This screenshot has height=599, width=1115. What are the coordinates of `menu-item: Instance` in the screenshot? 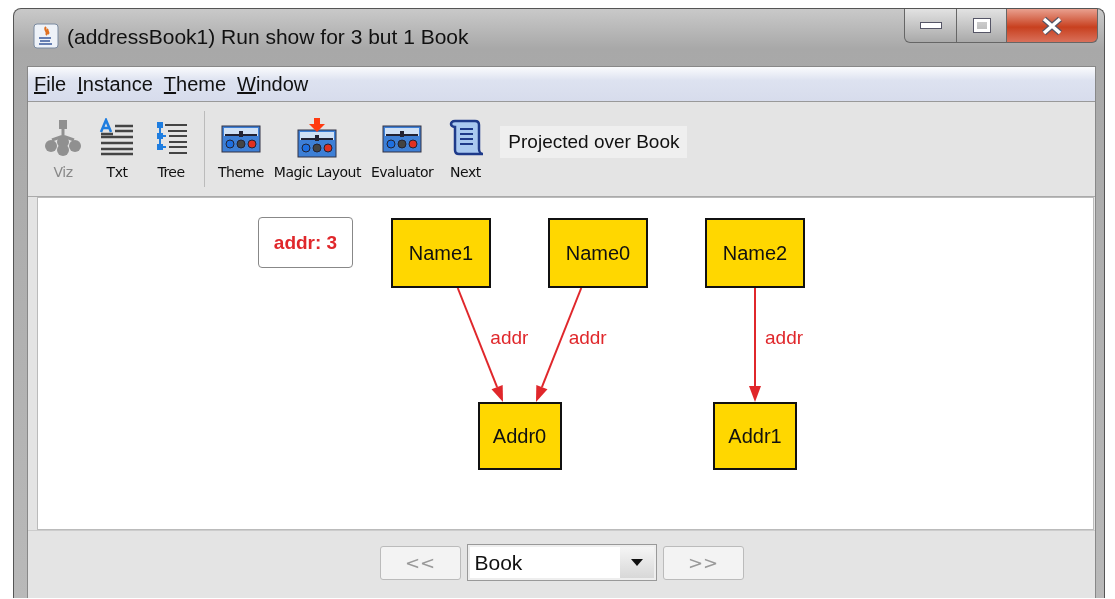 It's located at (115, 84).